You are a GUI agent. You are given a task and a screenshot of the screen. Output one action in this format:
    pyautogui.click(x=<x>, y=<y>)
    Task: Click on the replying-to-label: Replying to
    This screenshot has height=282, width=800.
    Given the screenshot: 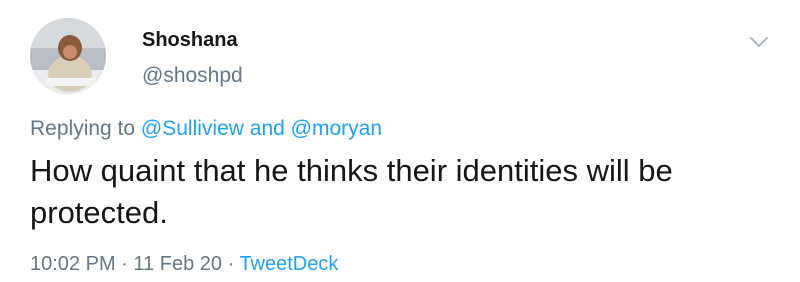 What is the action you would take?
    pyautogui.click(x=83, y=128)
    